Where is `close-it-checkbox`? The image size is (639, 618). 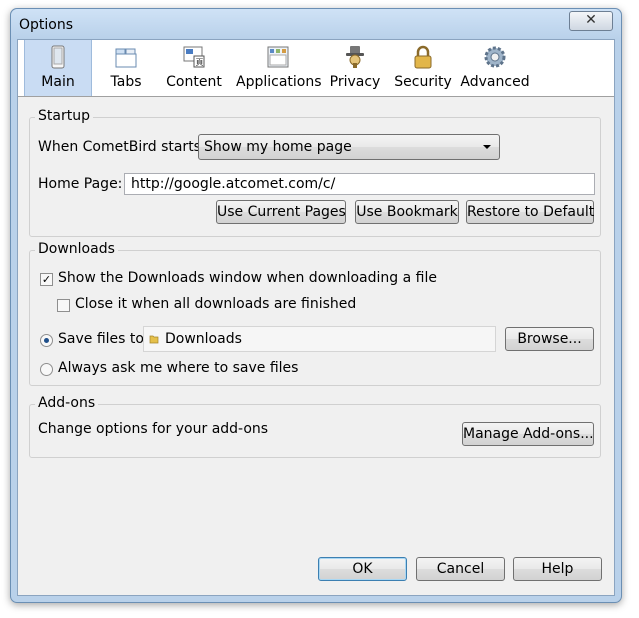
close-it-checkbox is located at coordinates (63, 305).